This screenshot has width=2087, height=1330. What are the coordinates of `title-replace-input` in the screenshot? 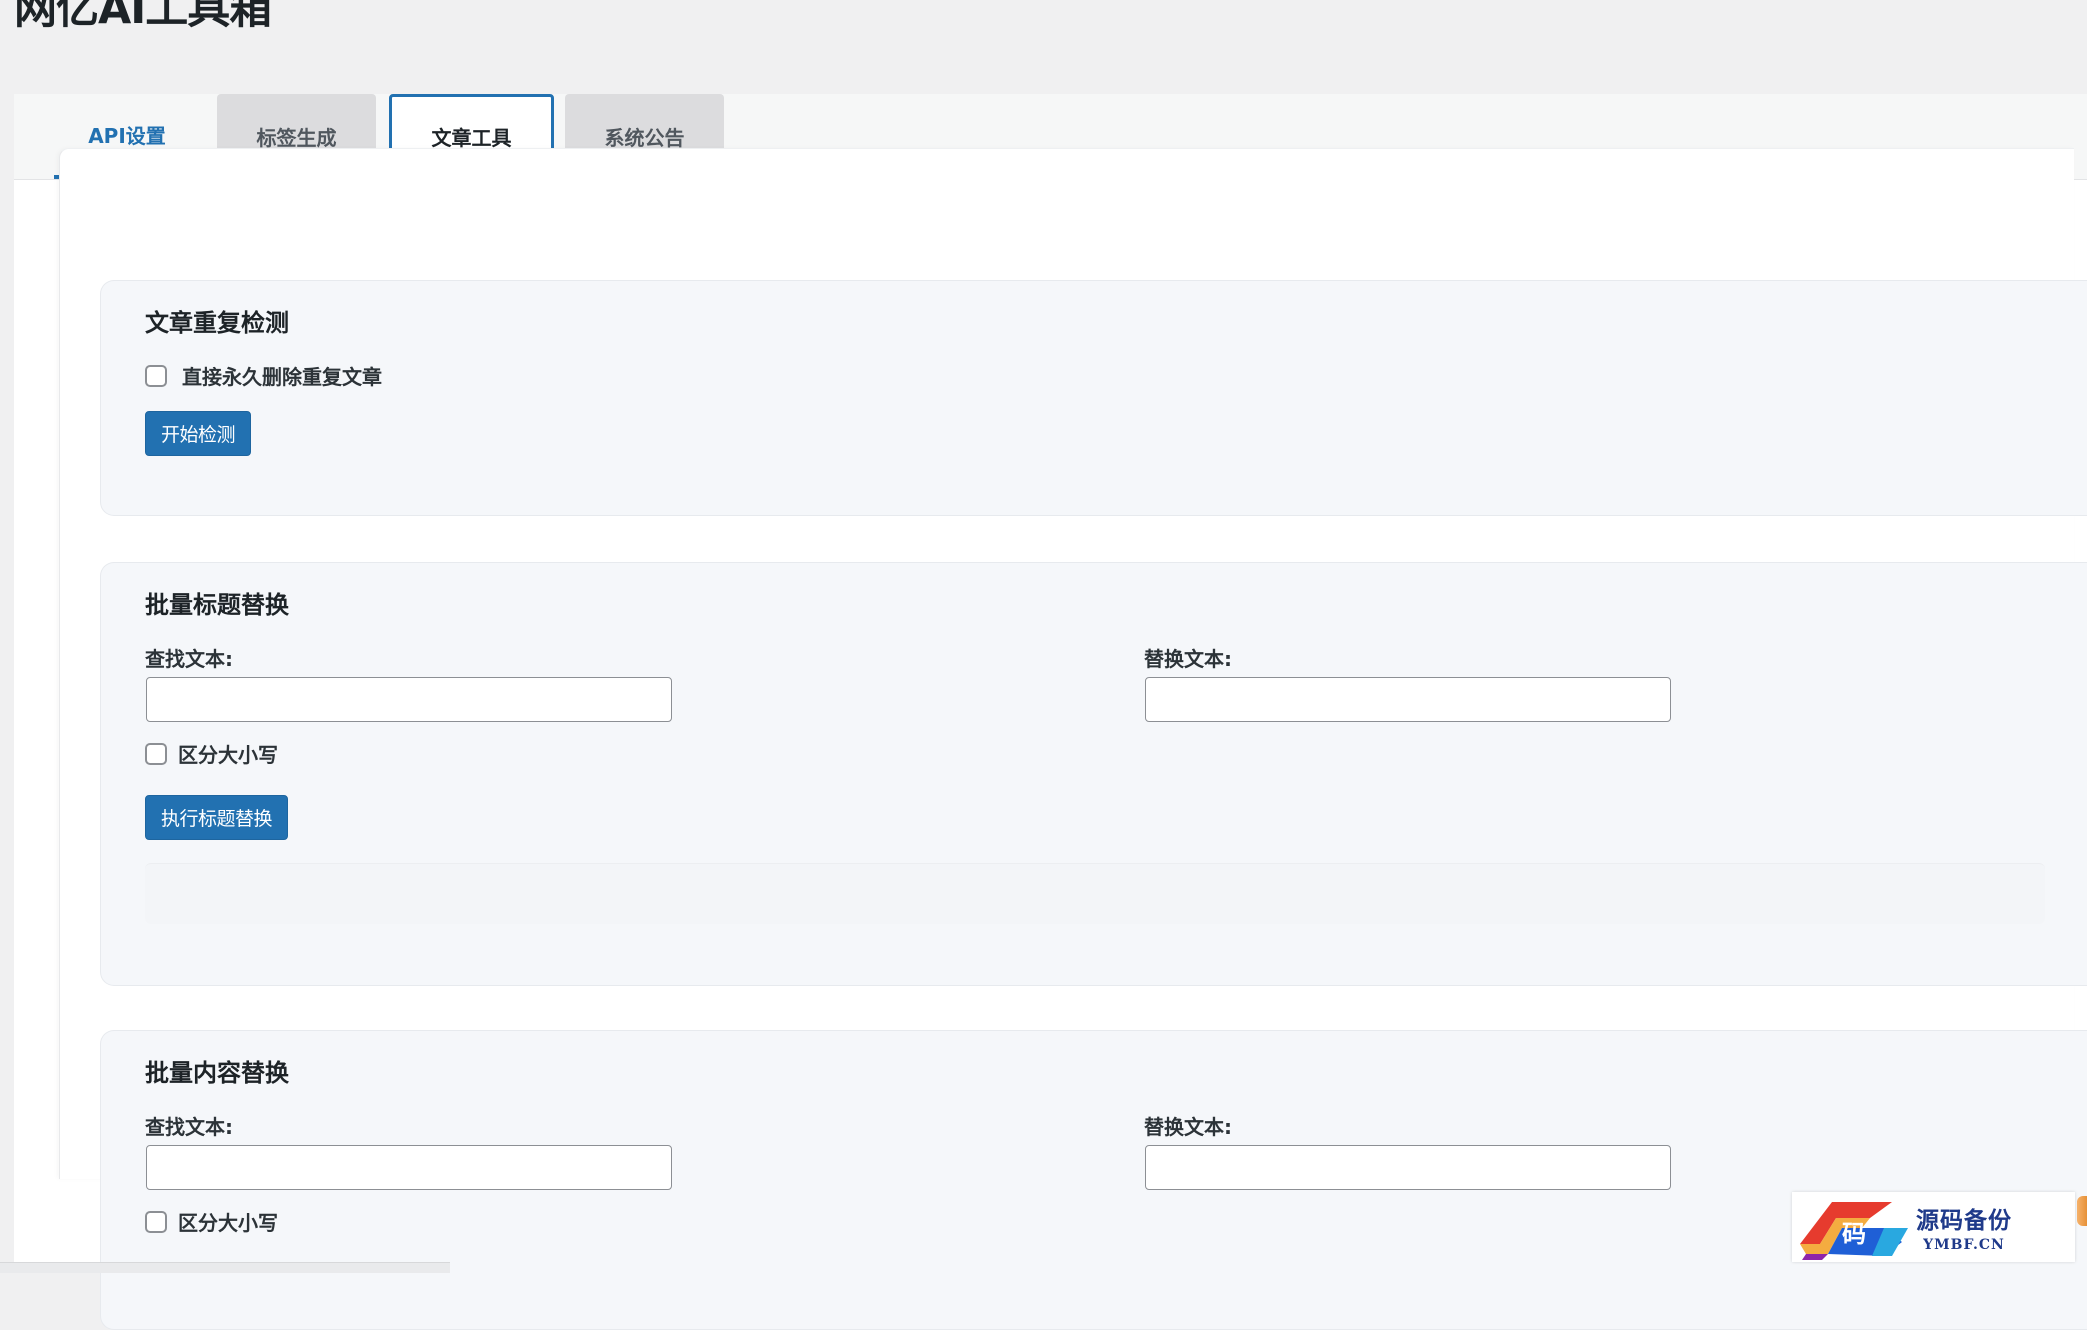 It's located at (1408, 699).